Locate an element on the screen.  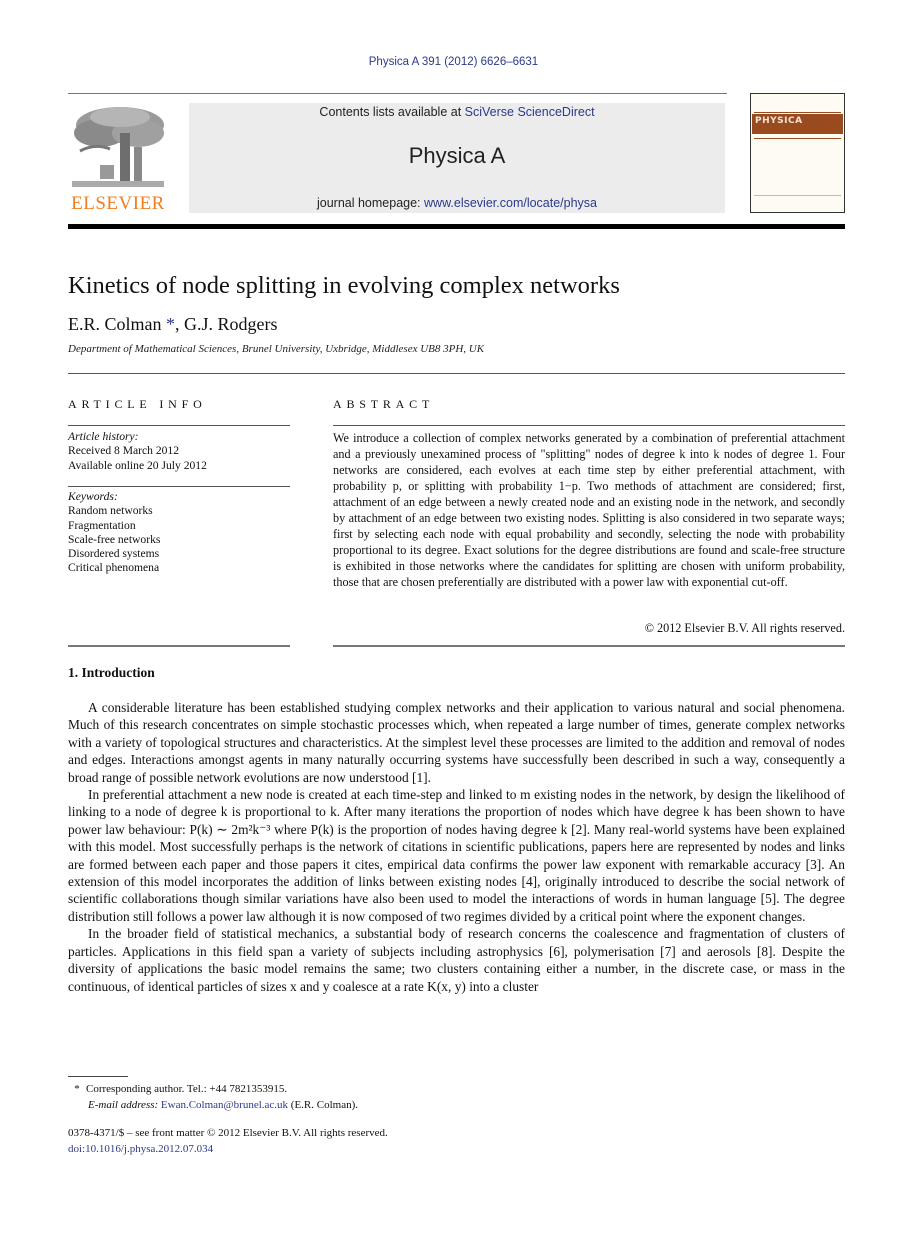
publisher-logo: ELSEVIER is located at coordinates (118, 159).